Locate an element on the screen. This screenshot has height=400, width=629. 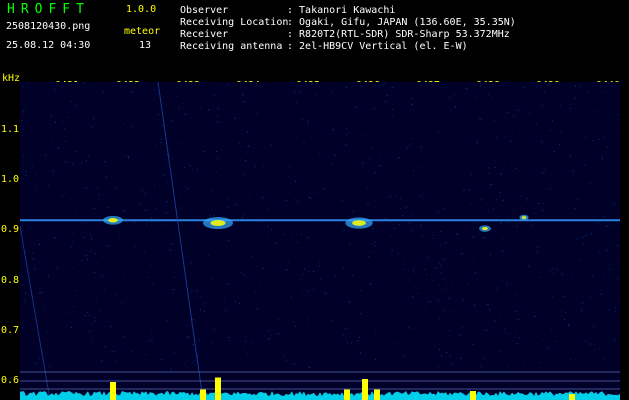
sweep-trace is located at coordinates (180, 241).